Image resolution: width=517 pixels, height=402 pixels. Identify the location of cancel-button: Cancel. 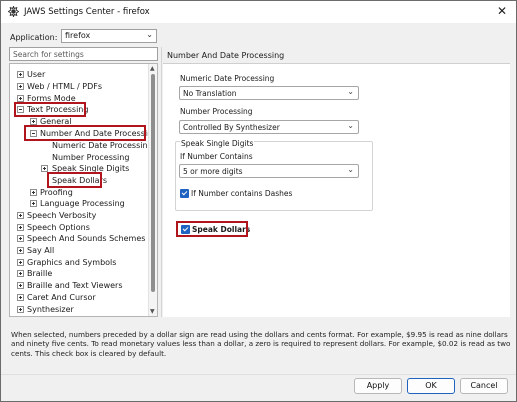
(484, 386).